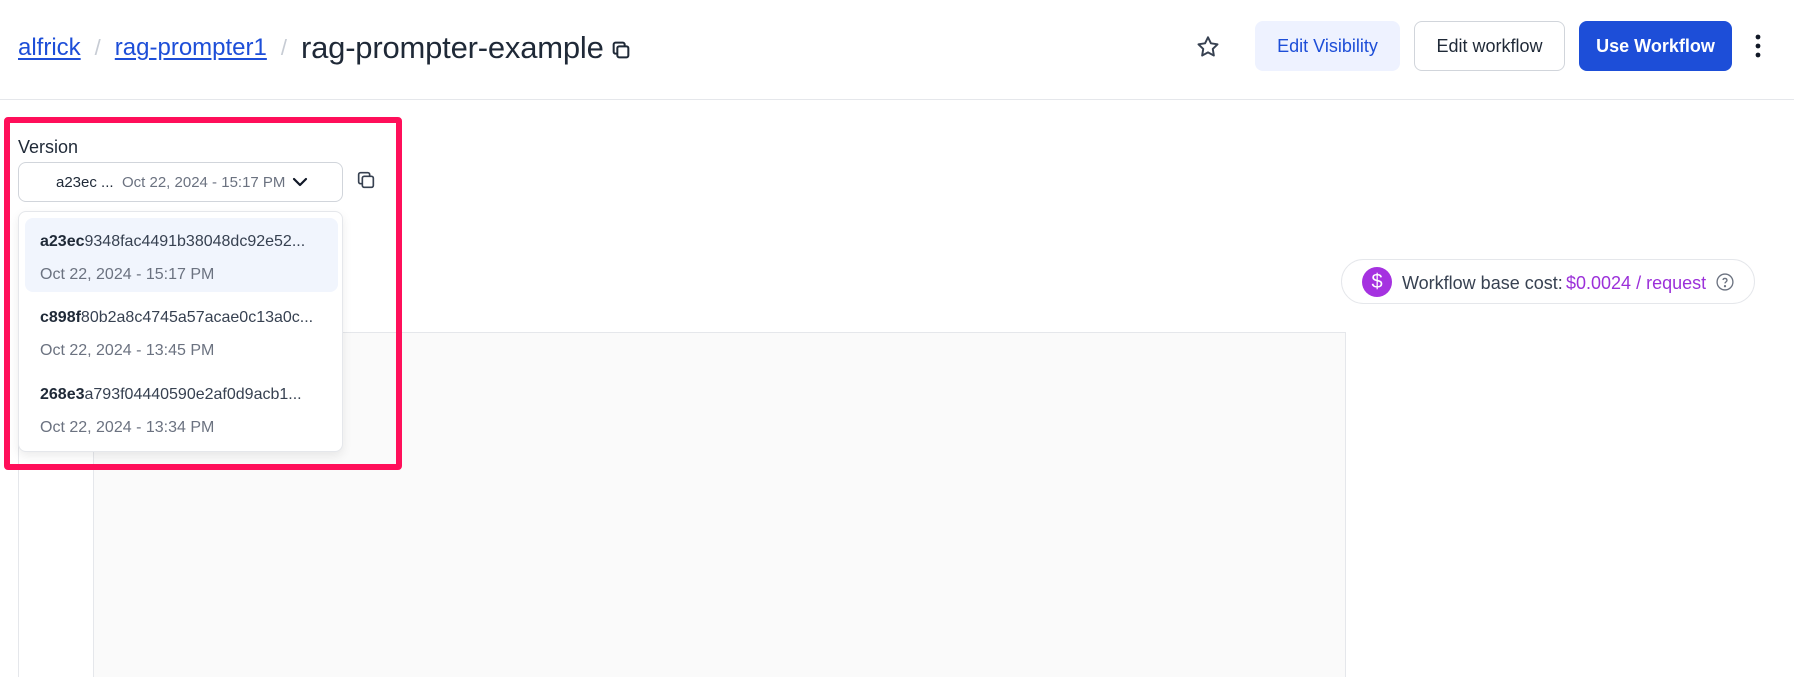 This screenshot has width=1794, height=677. What do you see at coordinates (1208, 47) in the screenshot?
I see `star-icon` at bounding box center [1208, 47].